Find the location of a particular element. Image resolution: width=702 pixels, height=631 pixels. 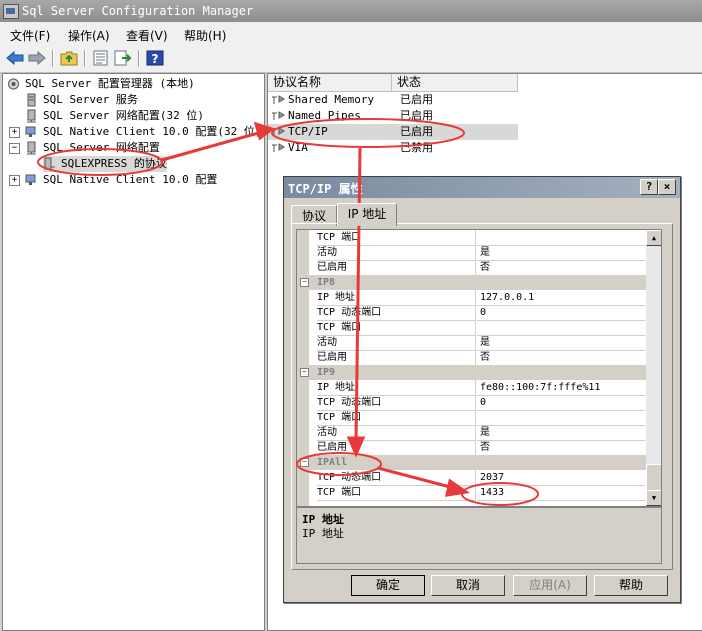

tab-ip-addresses: IP 地址 is located at coordinates (367, 214).